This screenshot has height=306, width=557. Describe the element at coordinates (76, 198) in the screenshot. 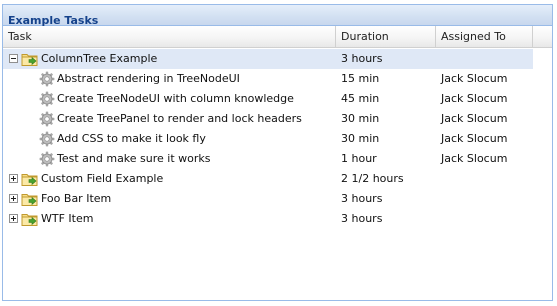

I see `task-label: Foo Bar Item` at that location.